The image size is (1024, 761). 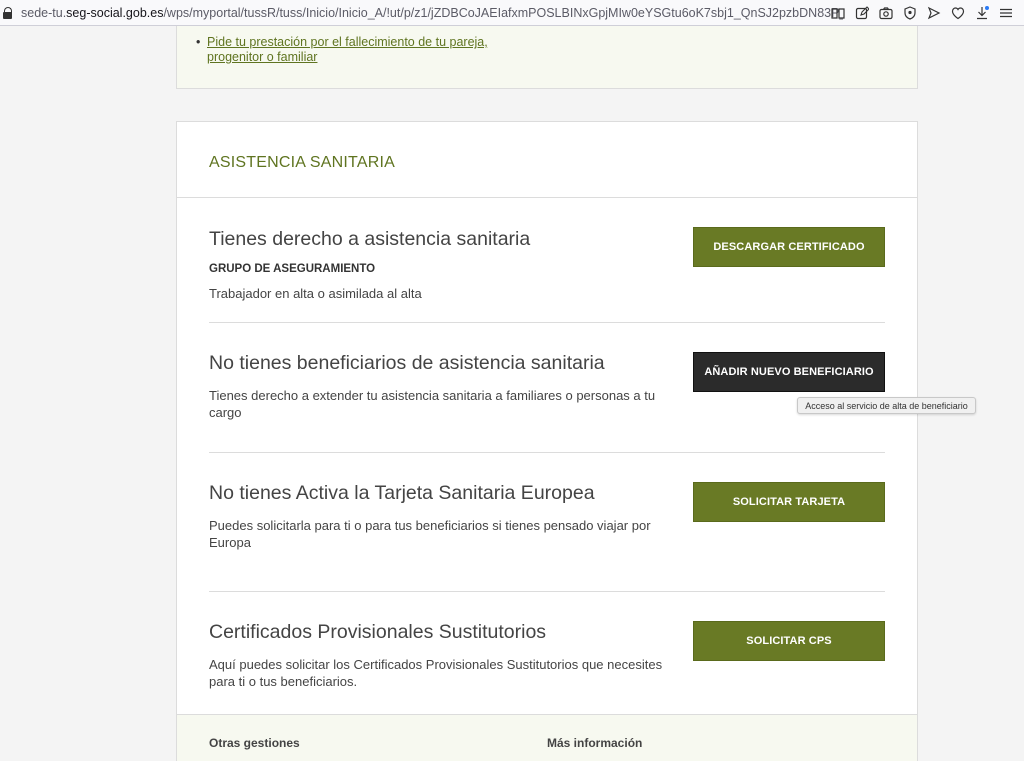 I want to click on solicitar-tarjeta-button: SOLICITAR TARJETA, so click(x=789, y=502).